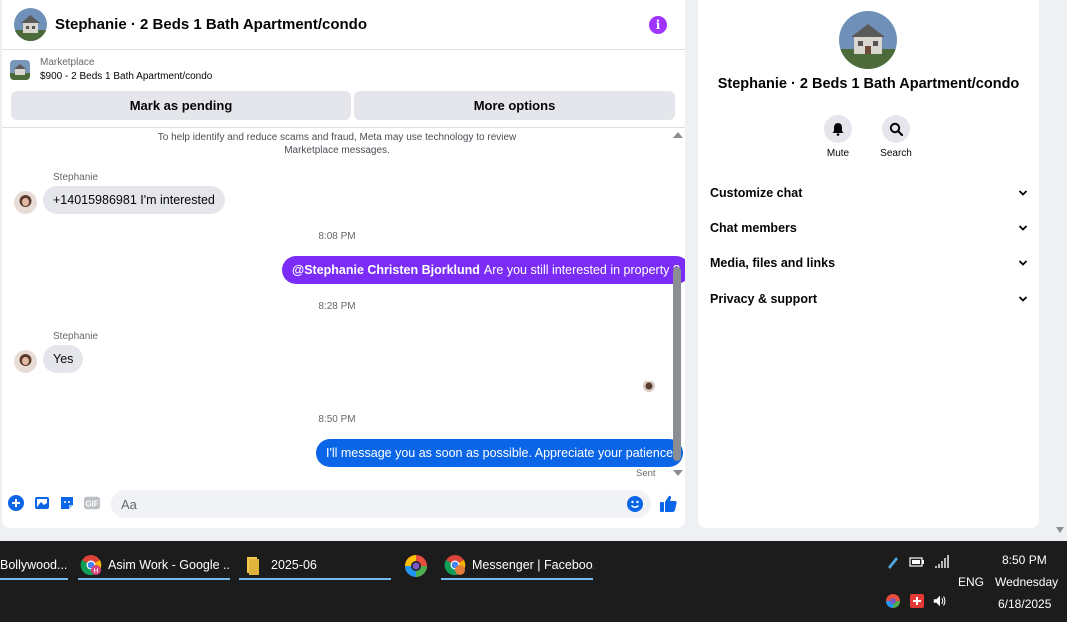 This screenshot has width=1067, height=622. I want to click on chrome-icon, so click(455, 565).